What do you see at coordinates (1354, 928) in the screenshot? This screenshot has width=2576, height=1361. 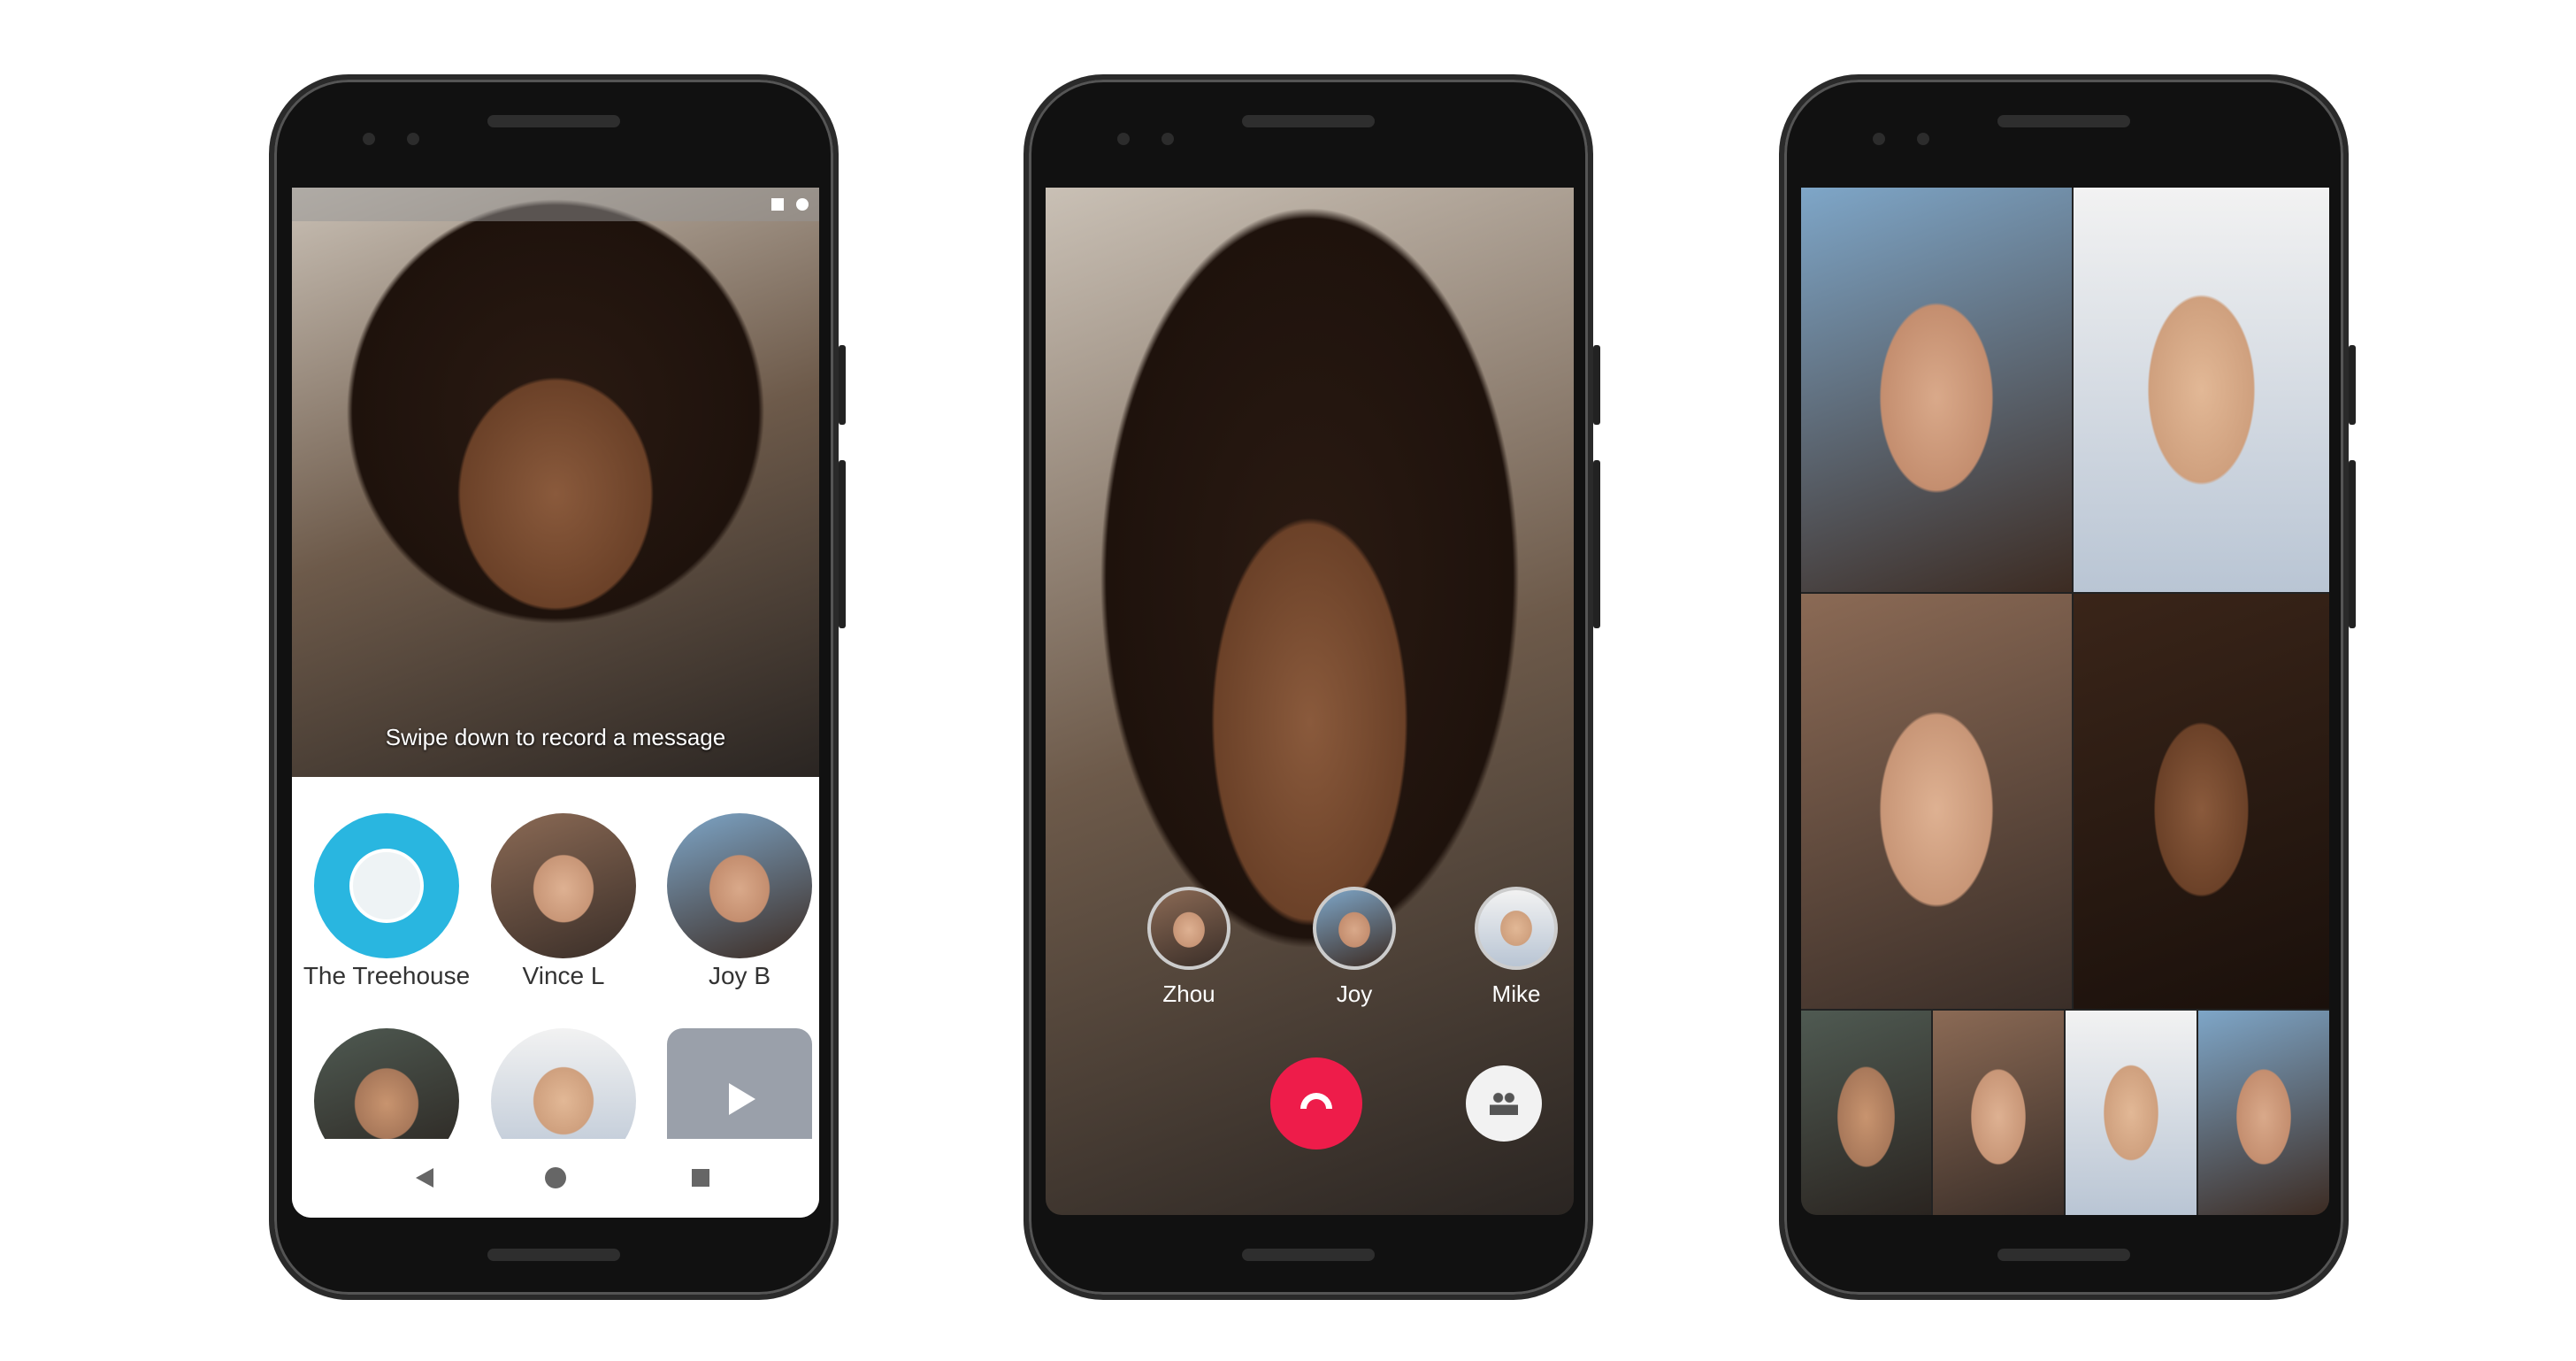 I see `participant-avatar-joy` at bounding box center [1354, 928].